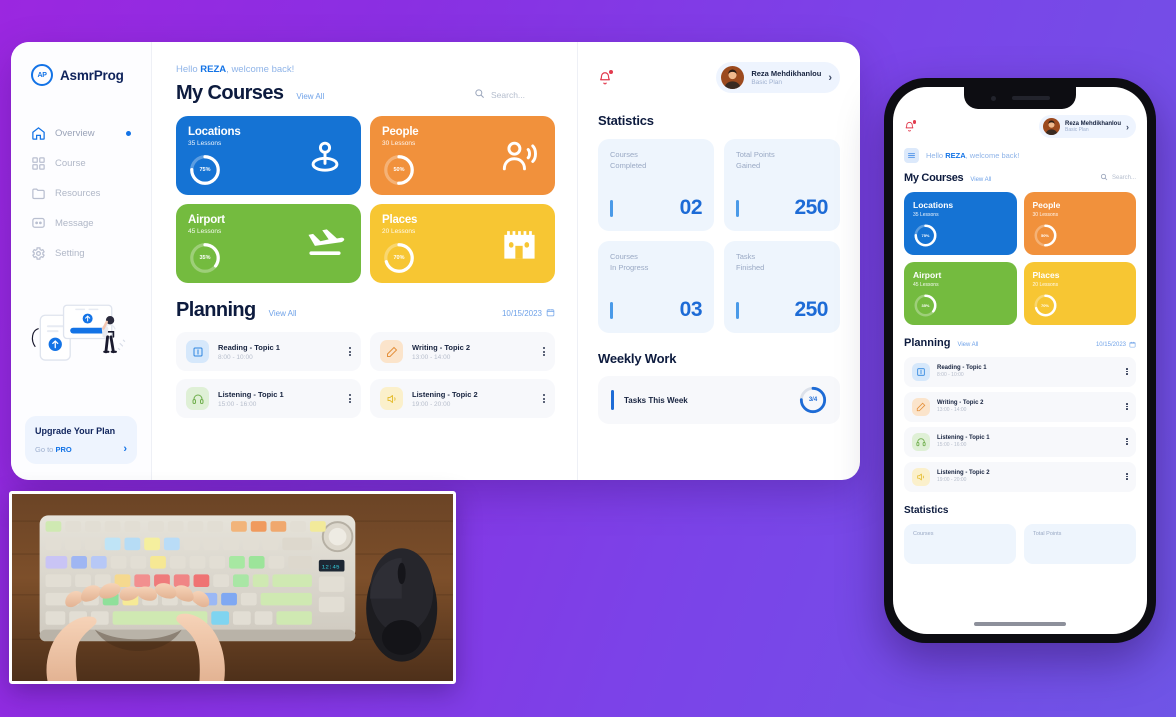  I want to click on sidebar-item-setting: Setting, so click(81, 253).